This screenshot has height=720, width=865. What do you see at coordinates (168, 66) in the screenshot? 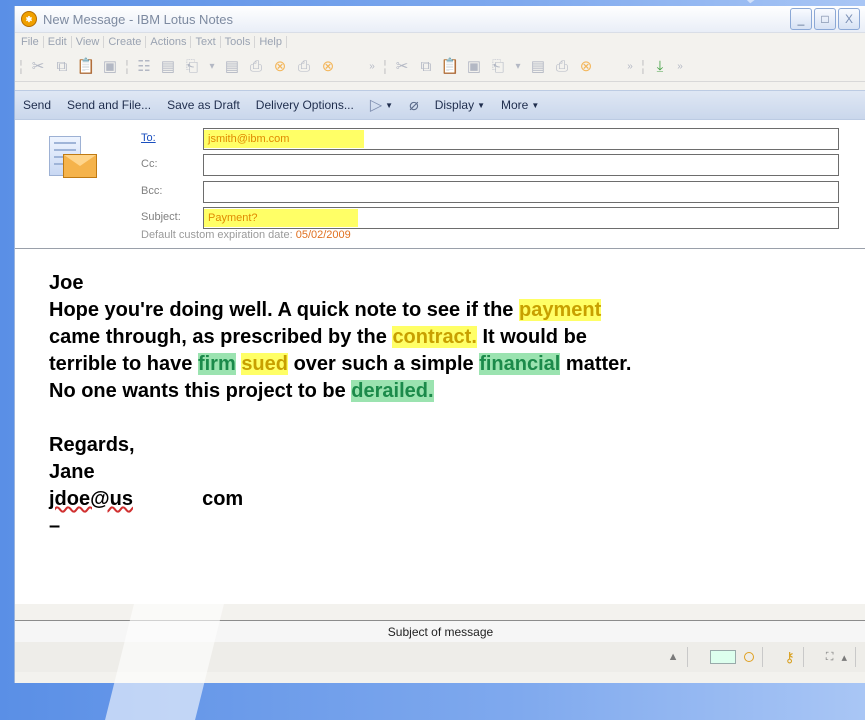
I see `save-icon: ▤` at bounding box center [168, 66].